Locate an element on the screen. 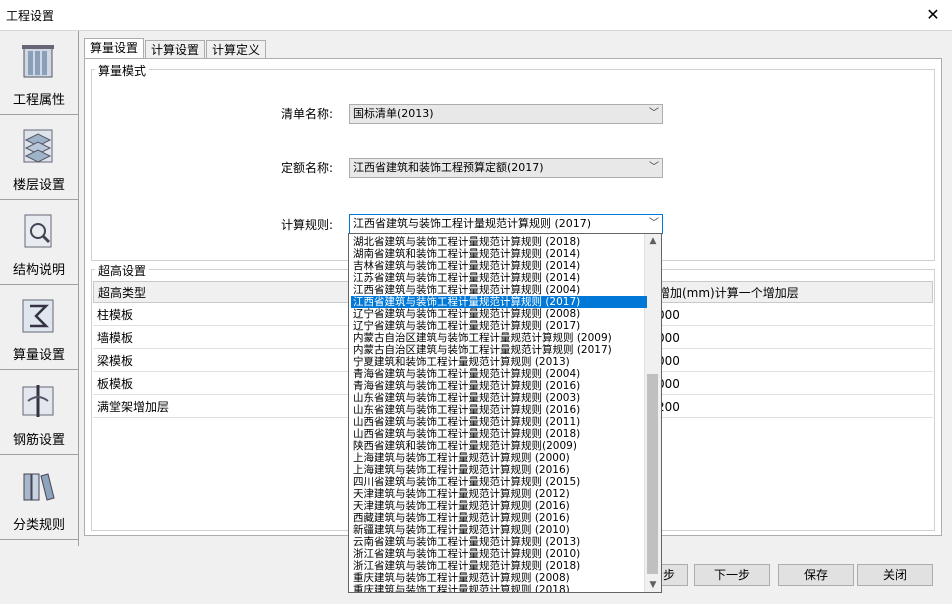  nav-item-project-props: 工程属性 is located at coordinates (39, 73).